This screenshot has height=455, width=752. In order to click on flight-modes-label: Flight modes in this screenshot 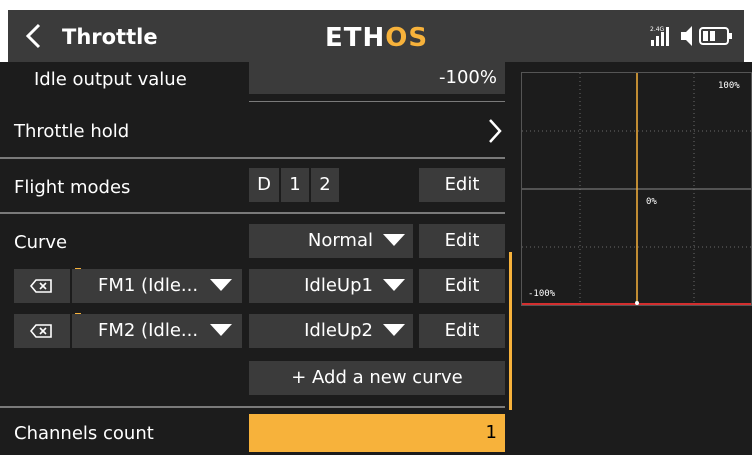, I will do `click(72, 187)`.